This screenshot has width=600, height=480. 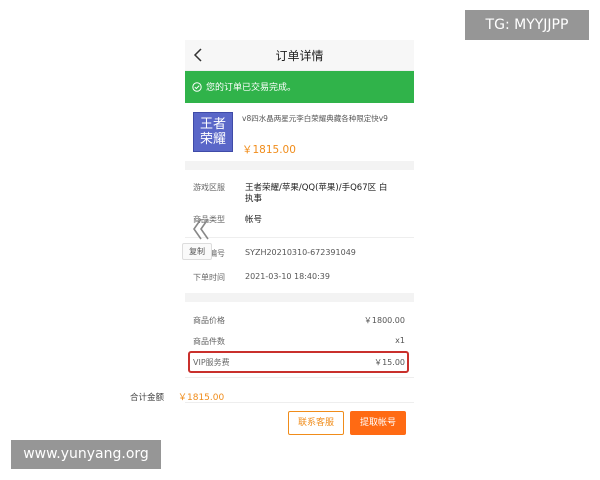 What do you see at coordinates (316, 423) in the screenshot?
I see `contact-service-button: 联系客服` at bounding box center [316, 423].